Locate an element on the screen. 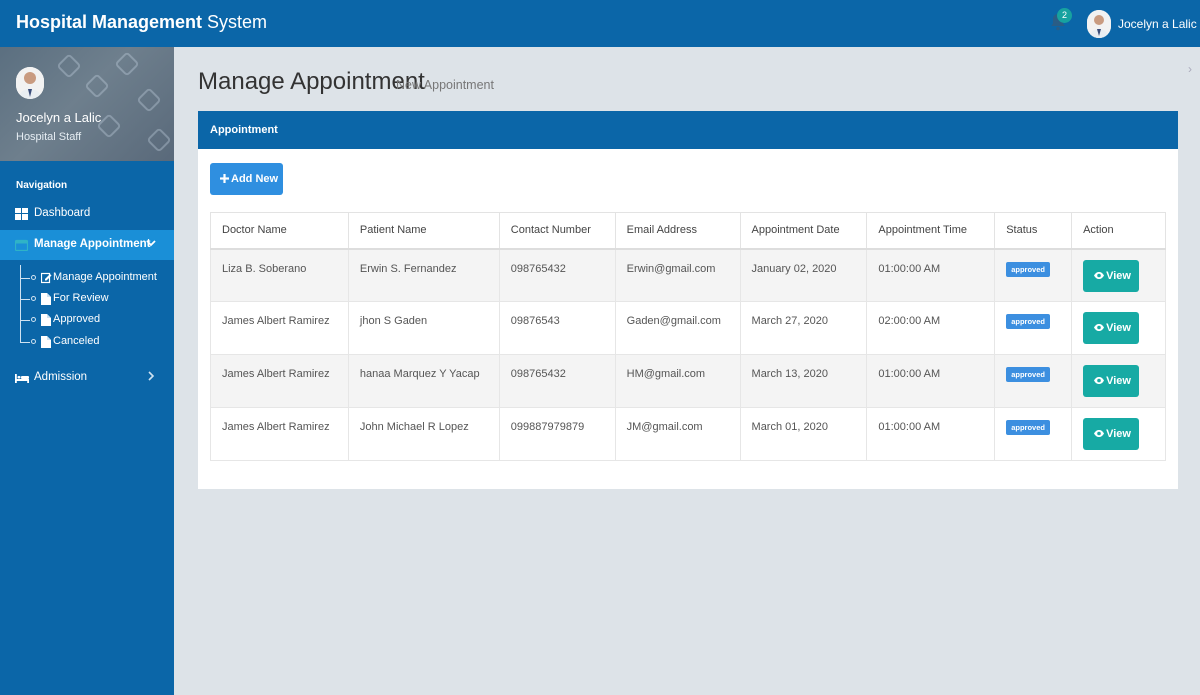  sidebar-subitem-for-review: For Review is located at coordinates (97, 299).